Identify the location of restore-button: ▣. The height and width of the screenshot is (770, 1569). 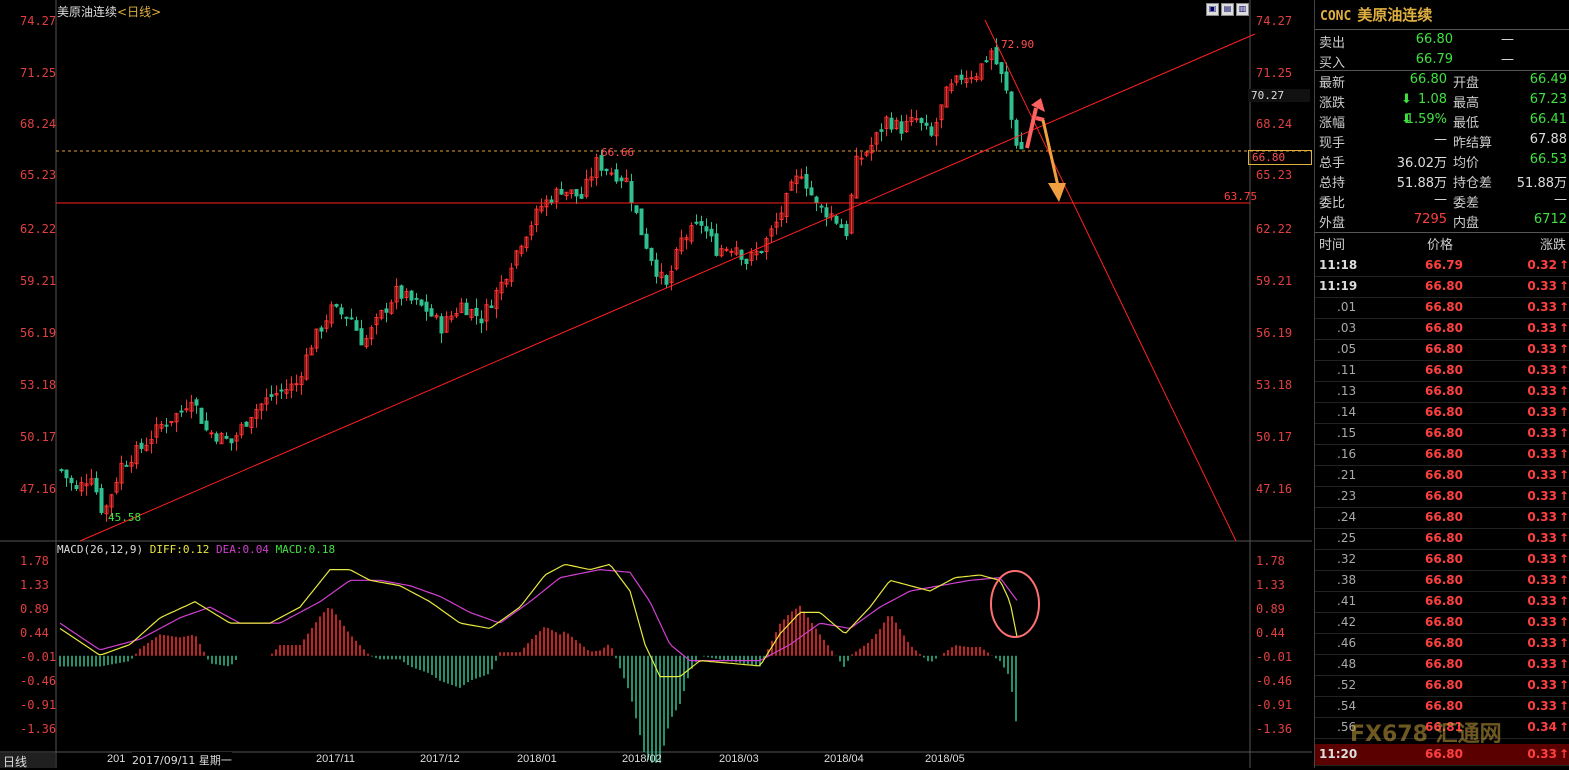
(1212, 9).